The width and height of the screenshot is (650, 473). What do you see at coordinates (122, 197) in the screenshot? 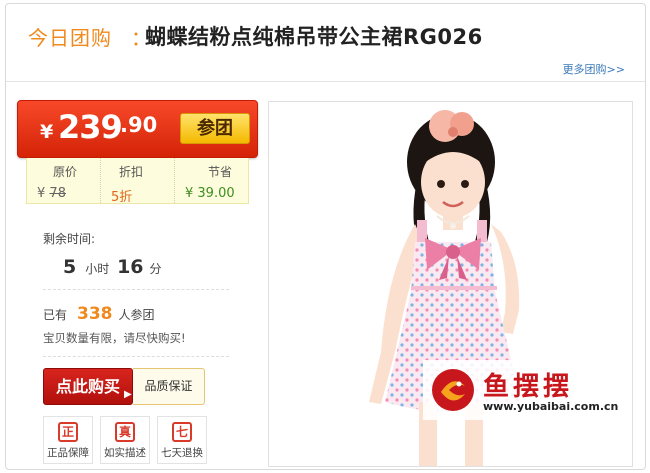
I see `discount-value: 5折` at bounding box center [122, 197].